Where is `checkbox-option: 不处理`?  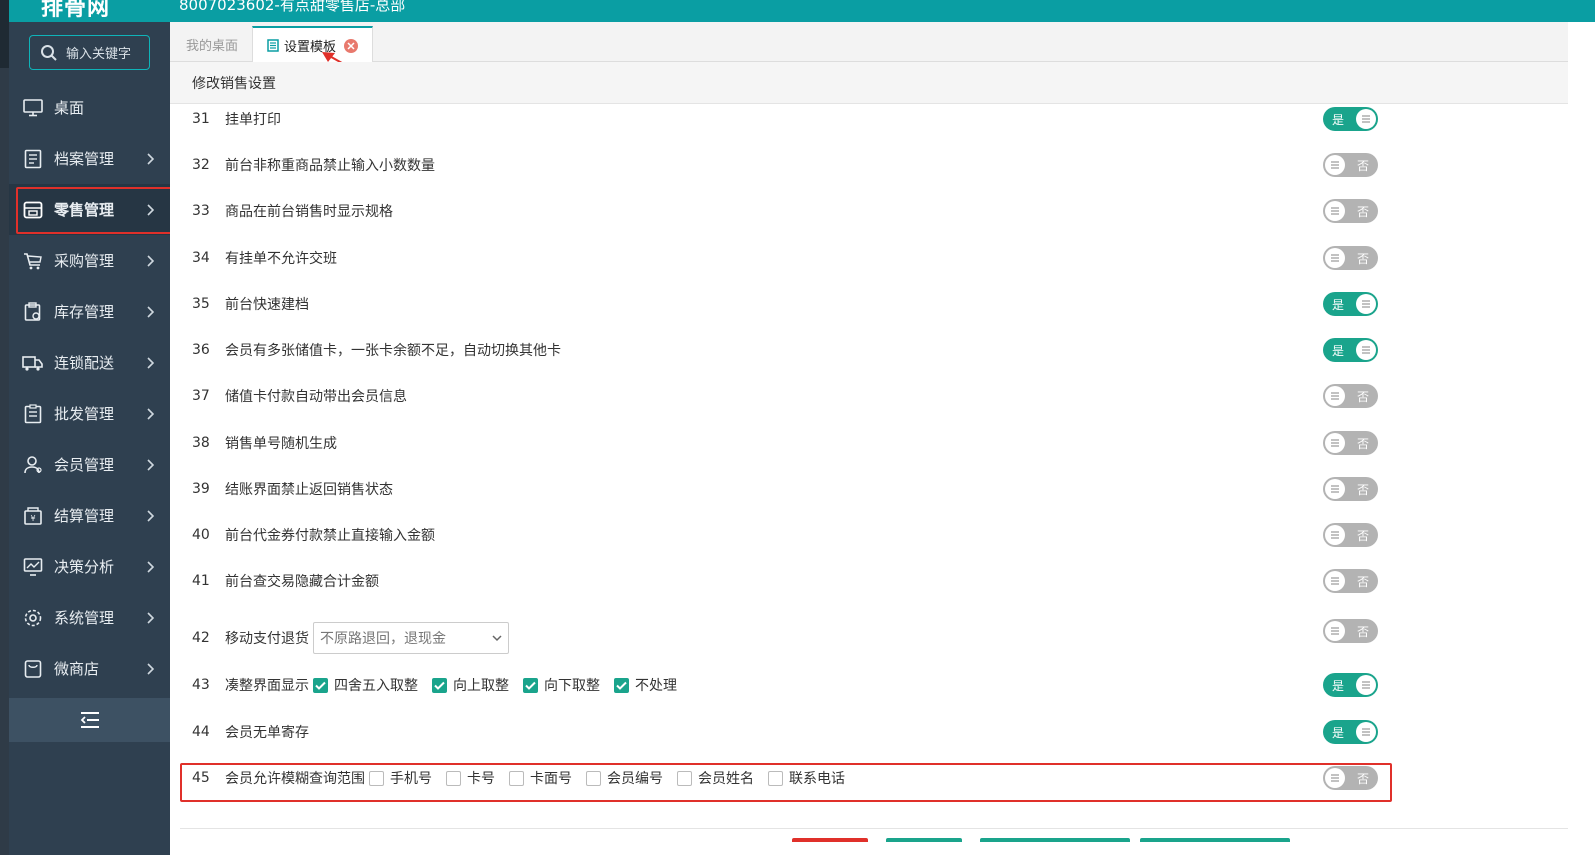
checkbox-option: 不处理 is located at coordinates (643, 685).